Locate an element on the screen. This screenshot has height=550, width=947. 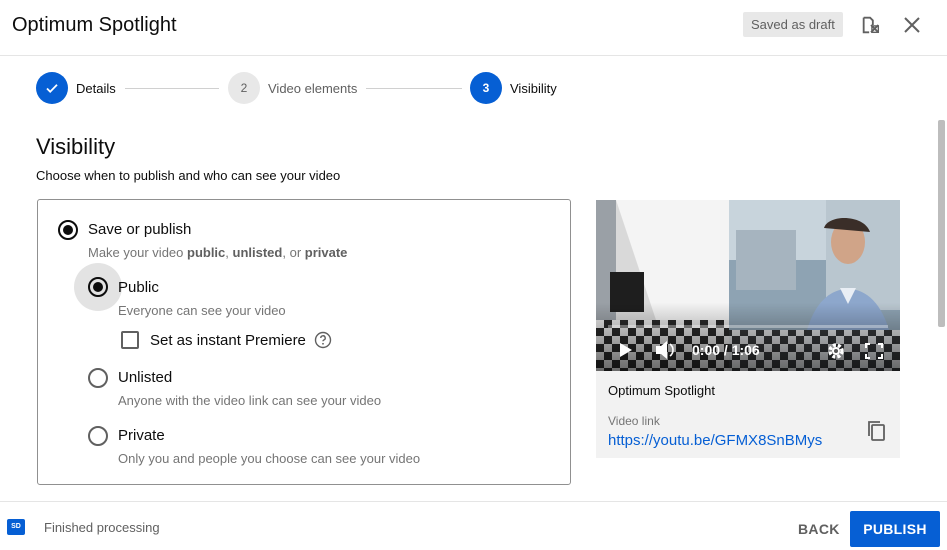
step-video-elements: 2 Video elements is located at coordinates (292, 88).